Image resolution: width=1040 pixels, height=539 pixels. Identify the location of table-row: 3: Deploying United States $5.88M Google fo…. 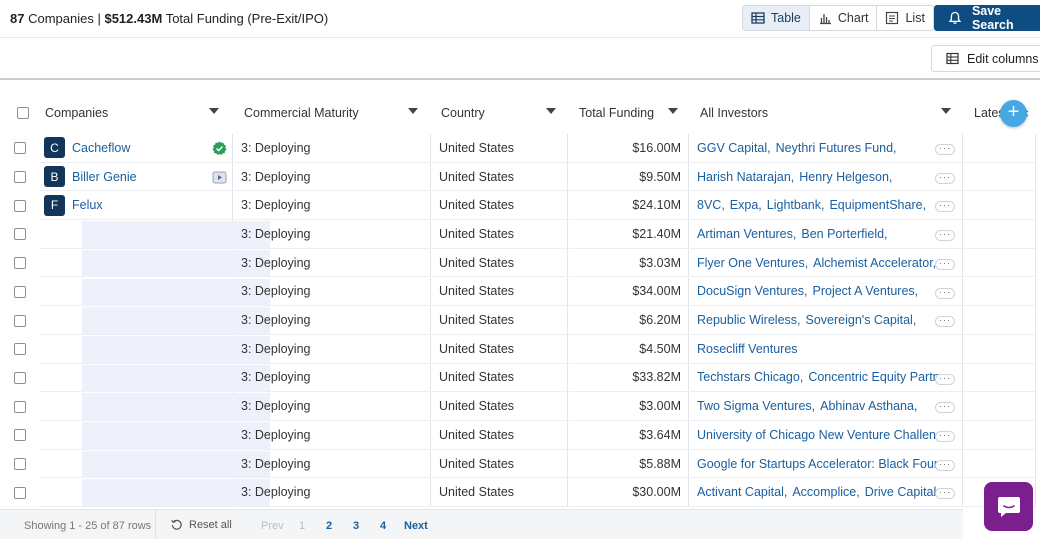
(520, 464).